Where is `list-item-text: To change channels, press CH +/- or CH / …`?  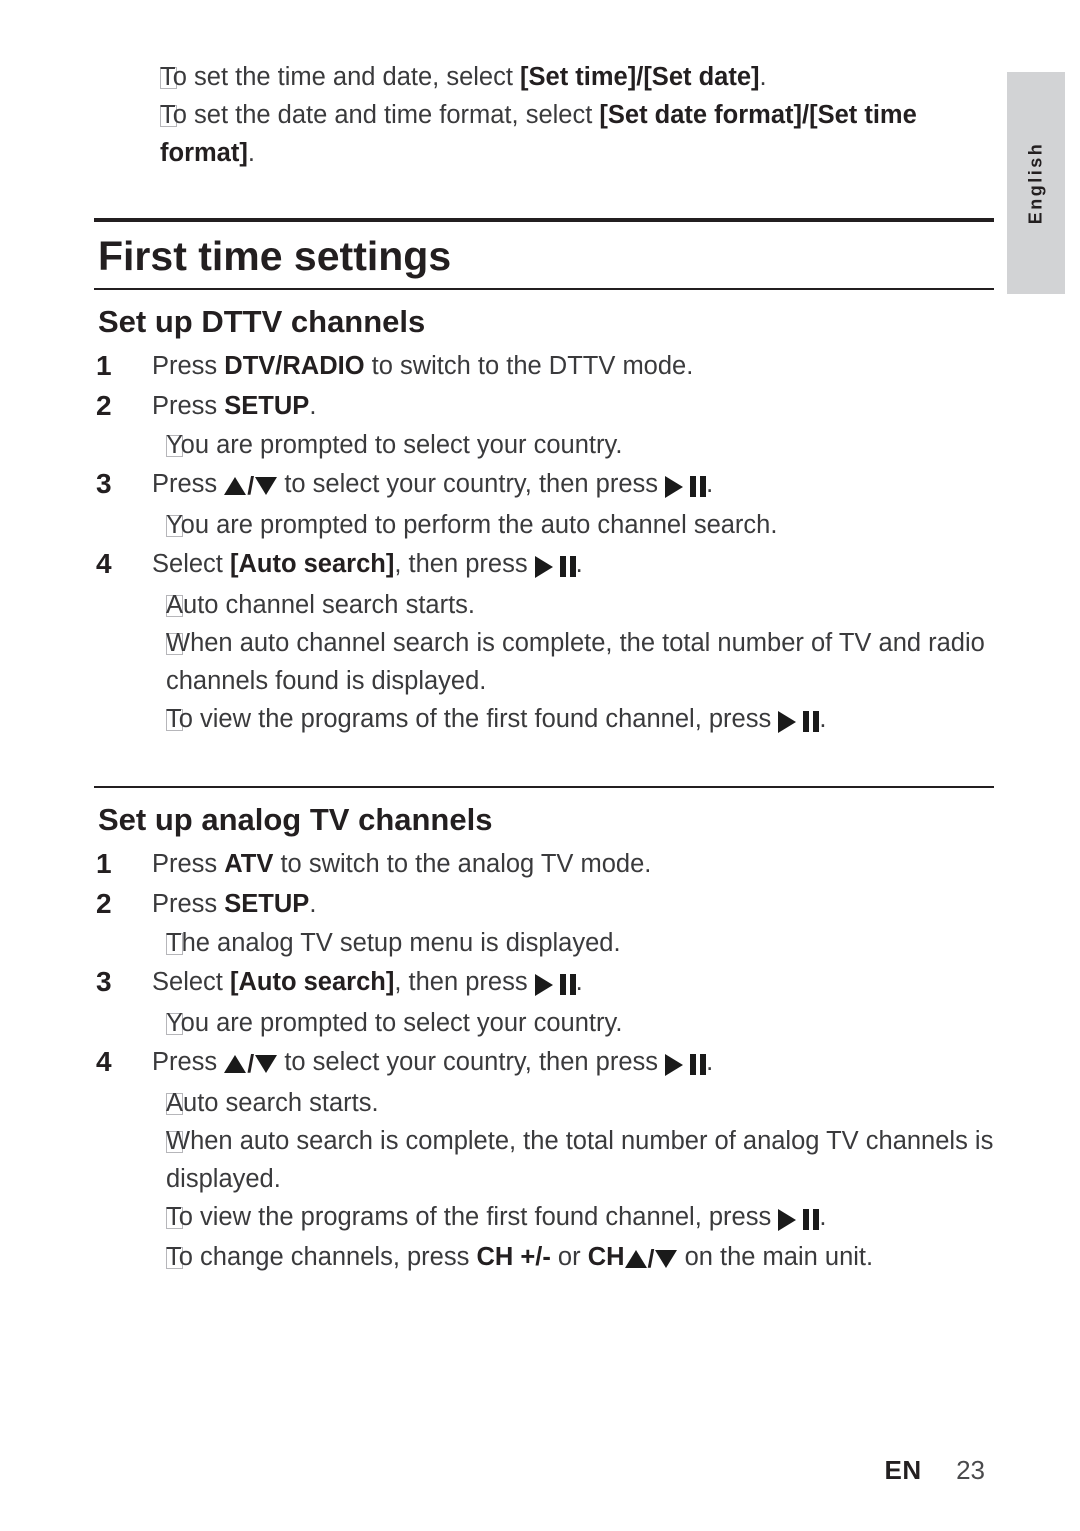 list-item-text: To change channels, press CH +/- or CH / … is located at coordinates (580, 1257).